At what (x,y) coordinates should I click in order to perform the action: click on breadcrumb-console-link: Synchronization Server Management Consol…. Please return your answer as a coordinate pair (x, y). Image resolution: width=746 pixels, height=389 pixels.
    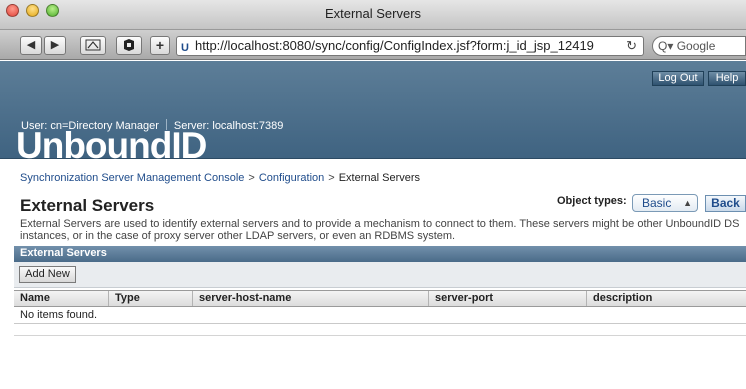
    Looking at the image, I should click on (132, 178).